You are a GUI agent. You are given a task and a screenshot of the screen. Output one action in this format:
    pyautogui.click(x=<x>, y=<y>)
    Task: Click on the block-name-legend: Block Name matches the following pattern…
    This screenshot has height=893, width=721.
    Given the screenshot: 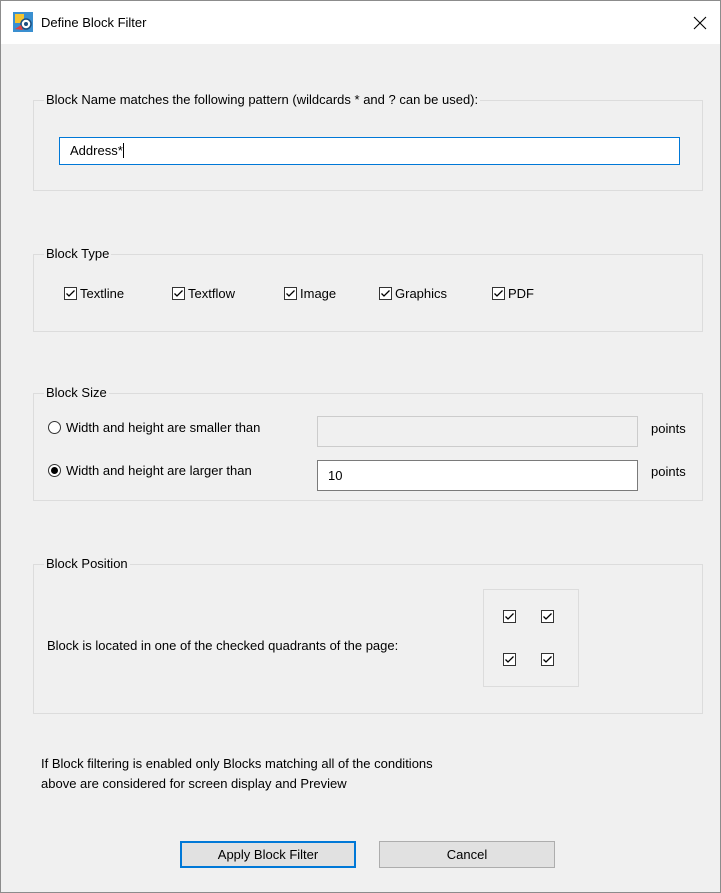 What is the action you would take?
    pyautogui.click(x=262, y=99)
    